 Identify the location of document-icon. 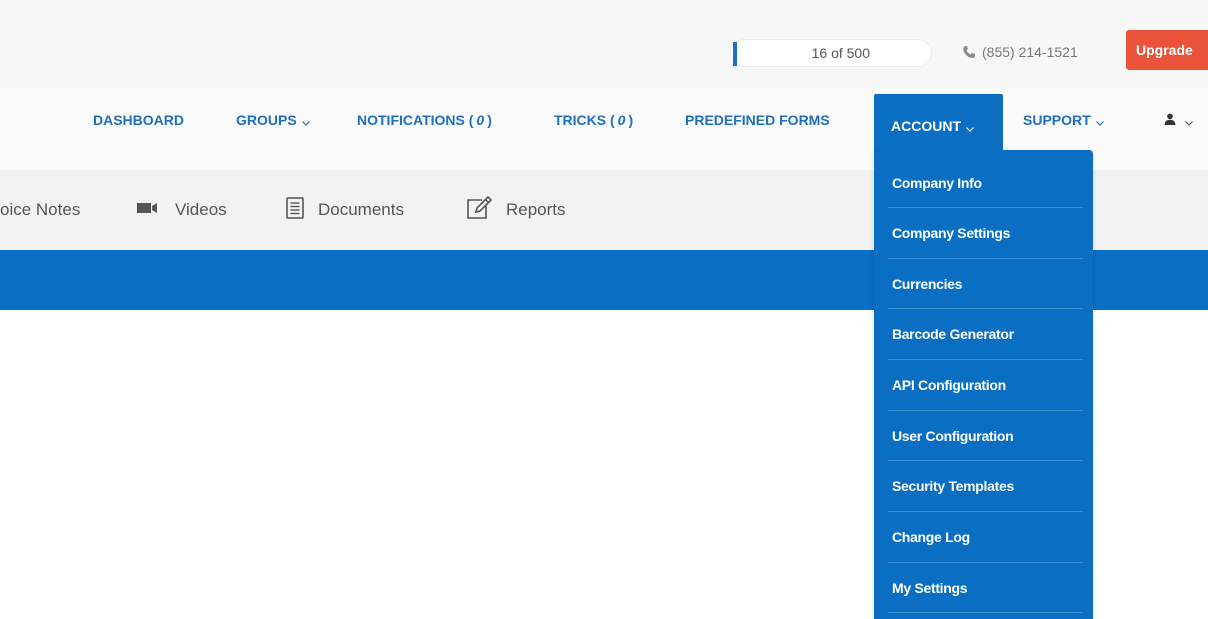
(295, 210).